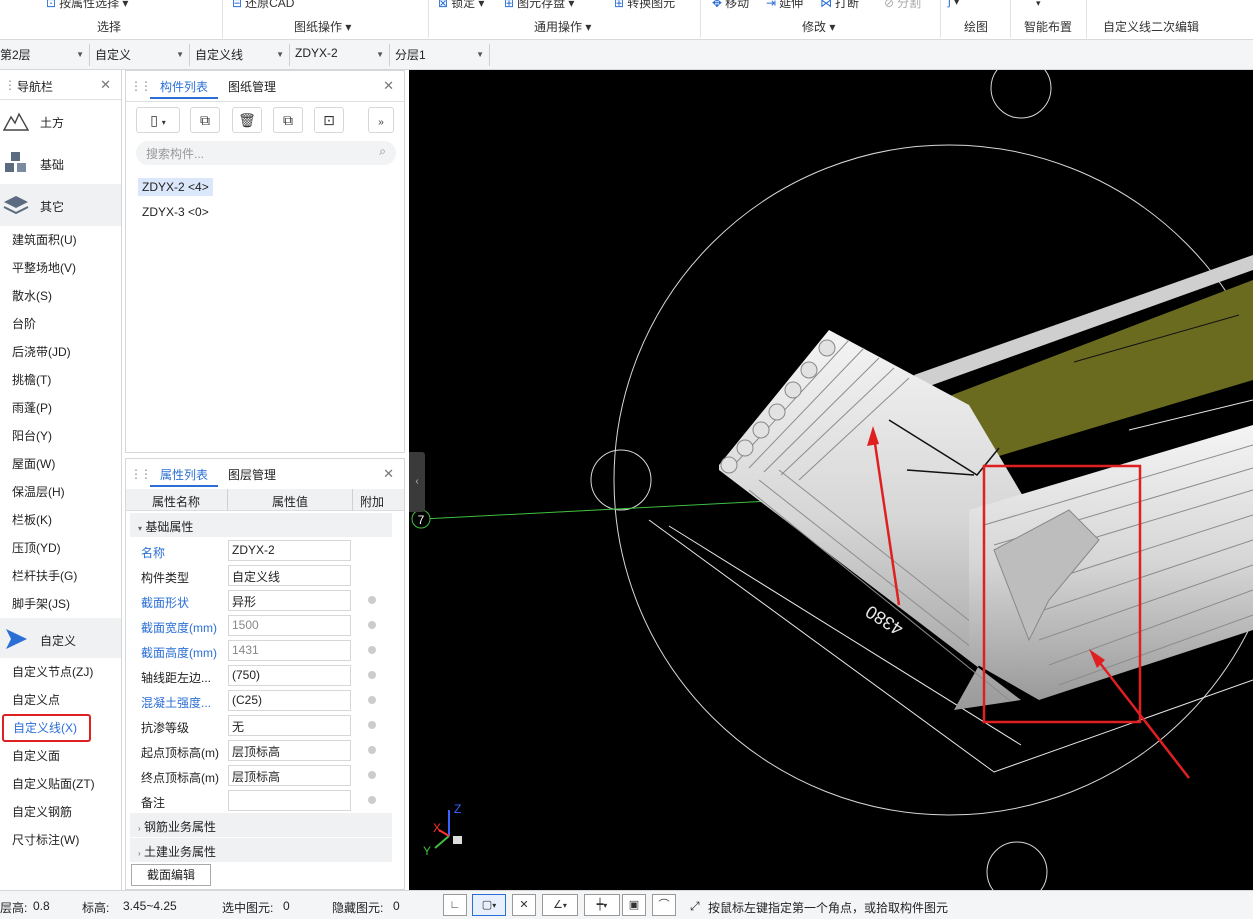 This screenshot has width=1253, height=919. What do you see at coordinates (455, 905) in the screenshot?
I see `ortho-toggle: ∟` at bounding box center [455, 905].